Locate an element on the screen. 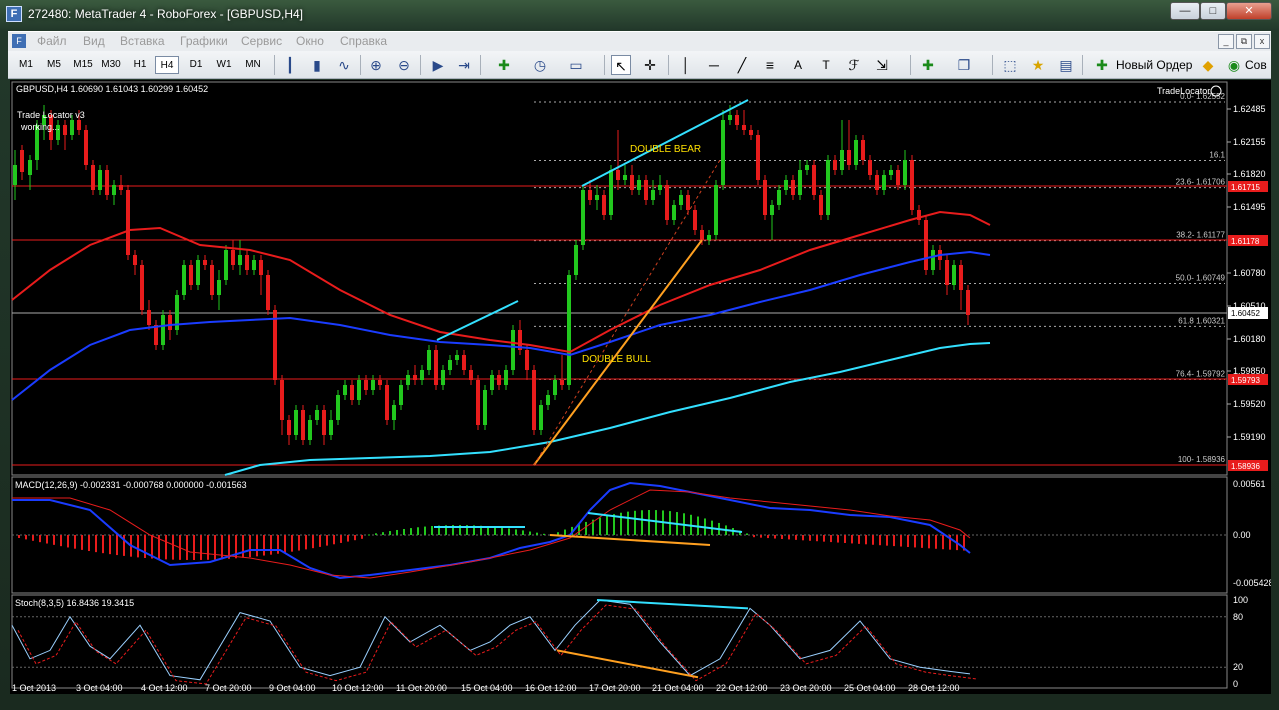  favorites-icon: ★ is located at coordinates (1038, 65).